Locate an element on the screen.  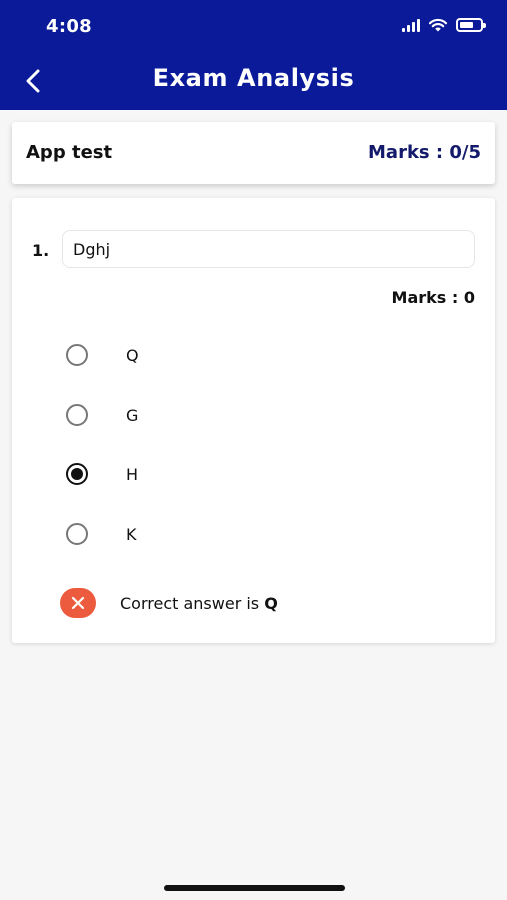
answer-result: Correct answer is Q is located at coordinates (260, 604).